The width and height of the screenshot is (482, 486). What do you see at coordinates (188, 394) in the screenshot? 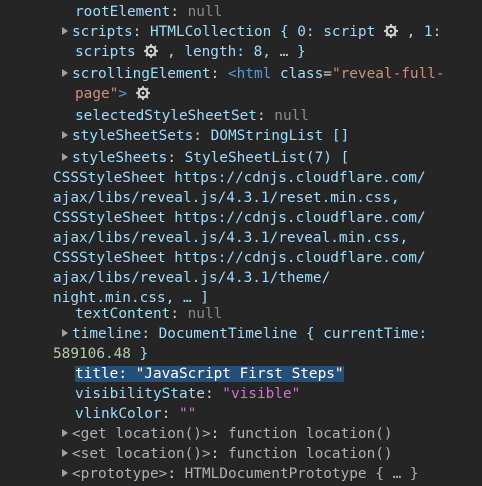
I see `prop-visibilityState: visibilityState: "visible"` at bounding box center [188, 394].